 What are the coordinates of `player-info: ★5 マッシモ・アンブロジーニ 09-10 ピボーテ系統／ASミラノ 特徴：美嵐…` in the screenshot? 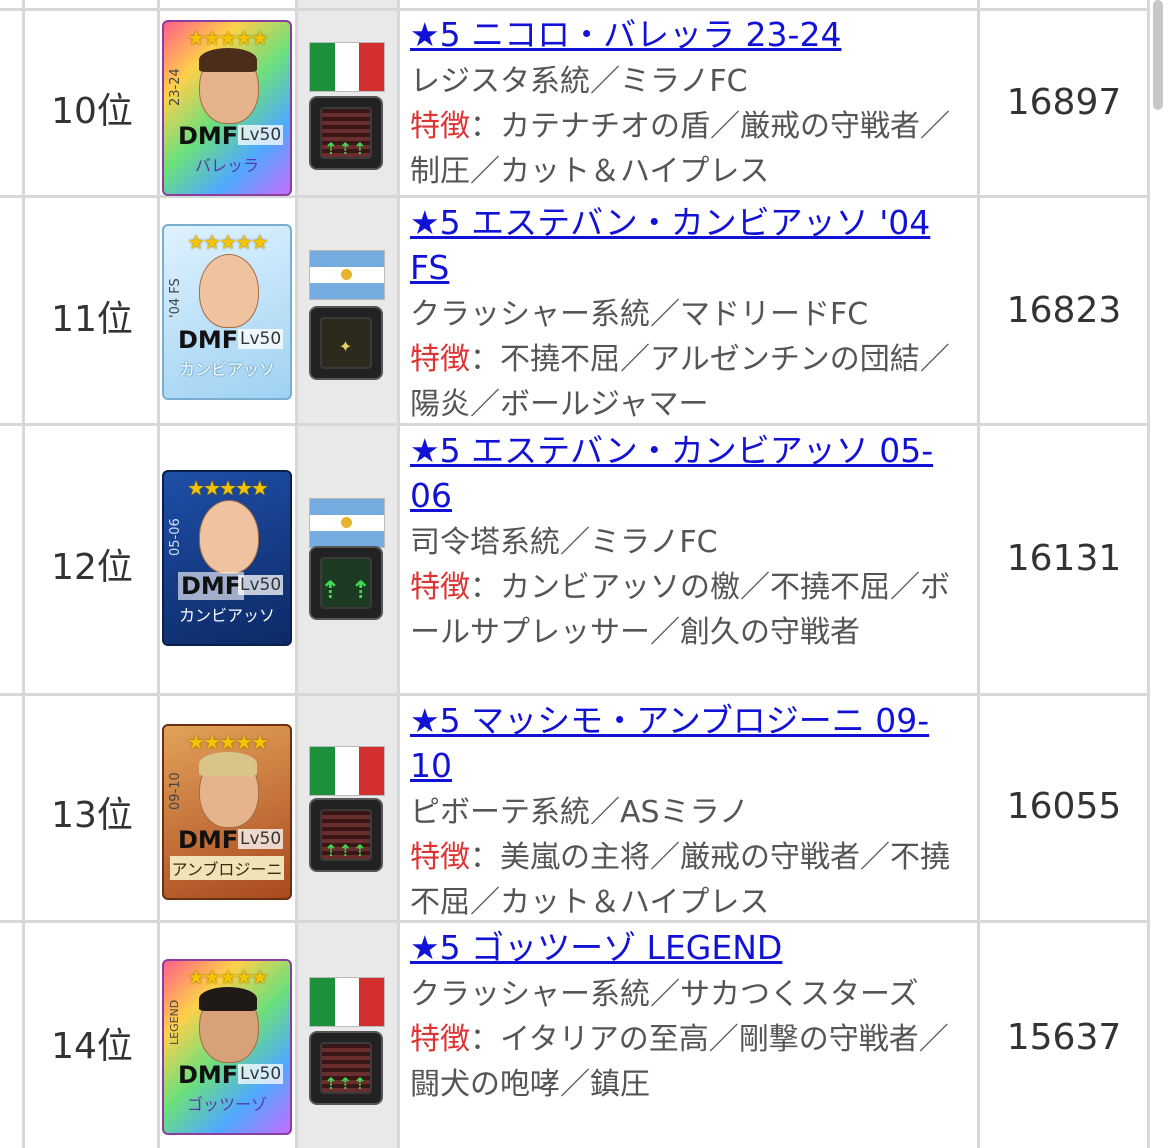 It's located at (690, 812).